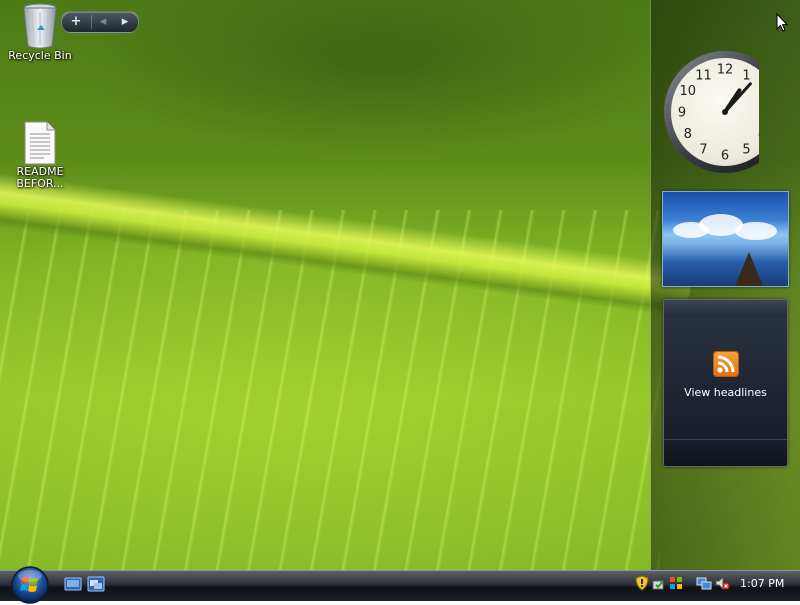 This screenshot has width=800, height=605. What do you see at coordinates (782, 22) in the screenshot?
I see `mouse-cursor-icon` at bounding box center [782, 22].